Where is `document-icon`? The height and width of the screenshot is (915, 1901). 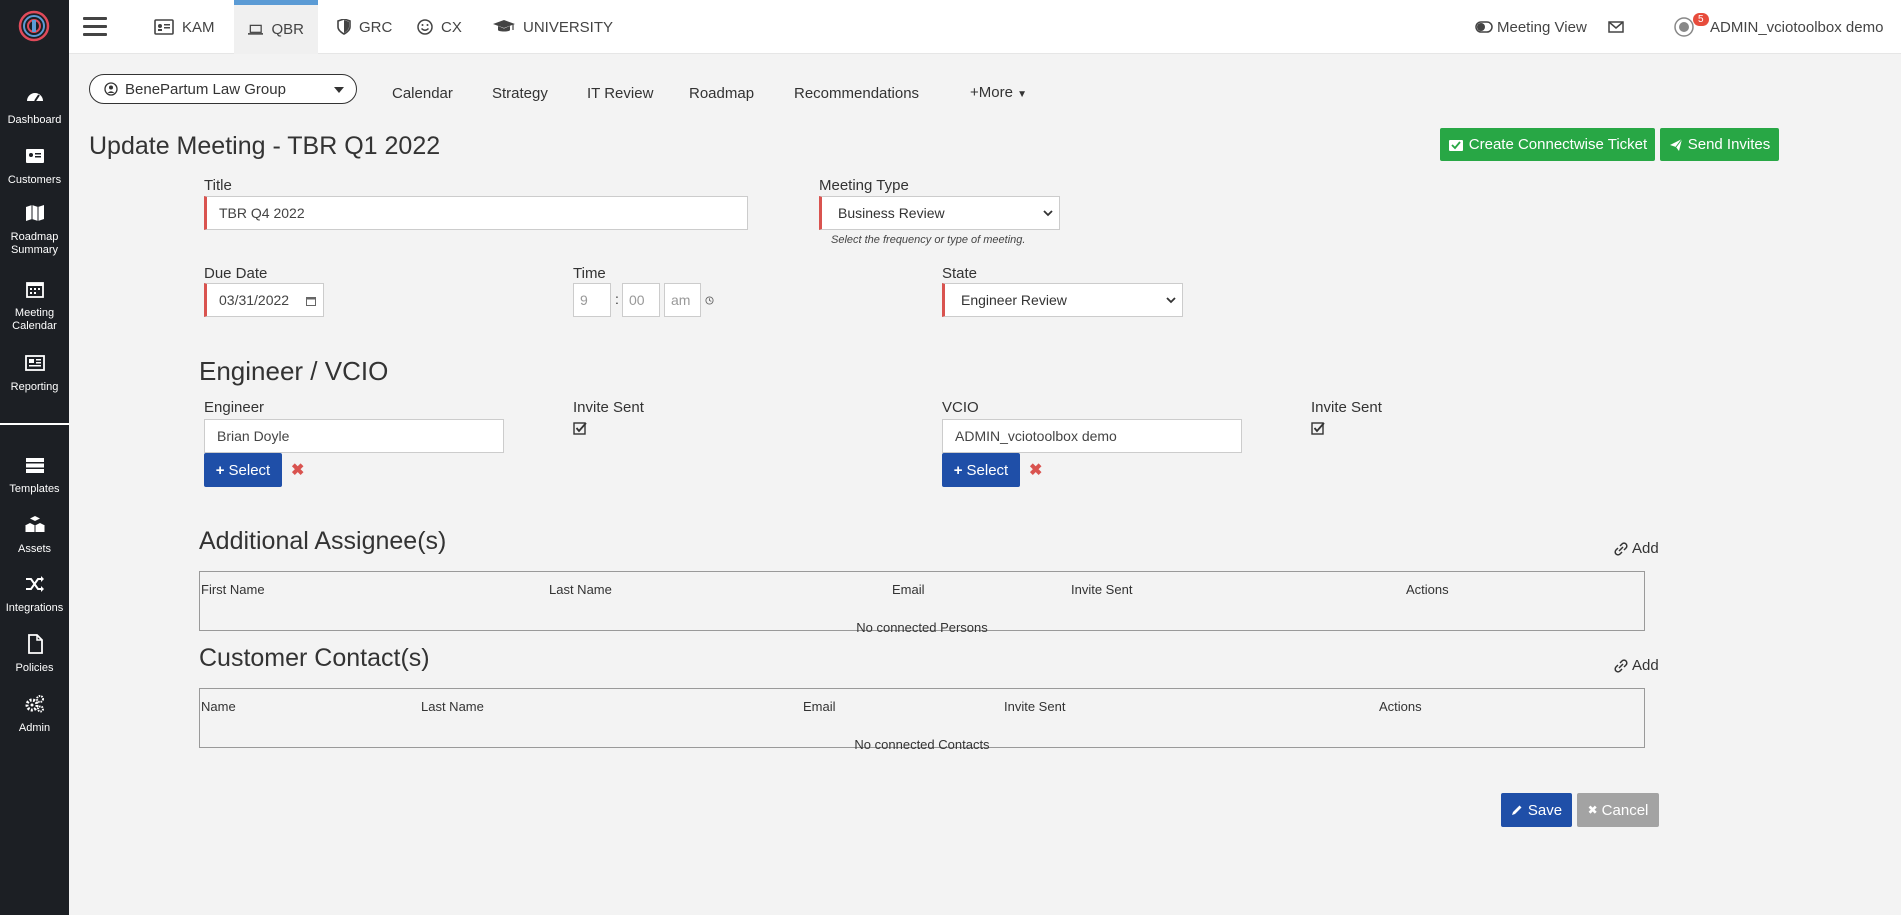 document-icon is located at coordinates (35, 644).